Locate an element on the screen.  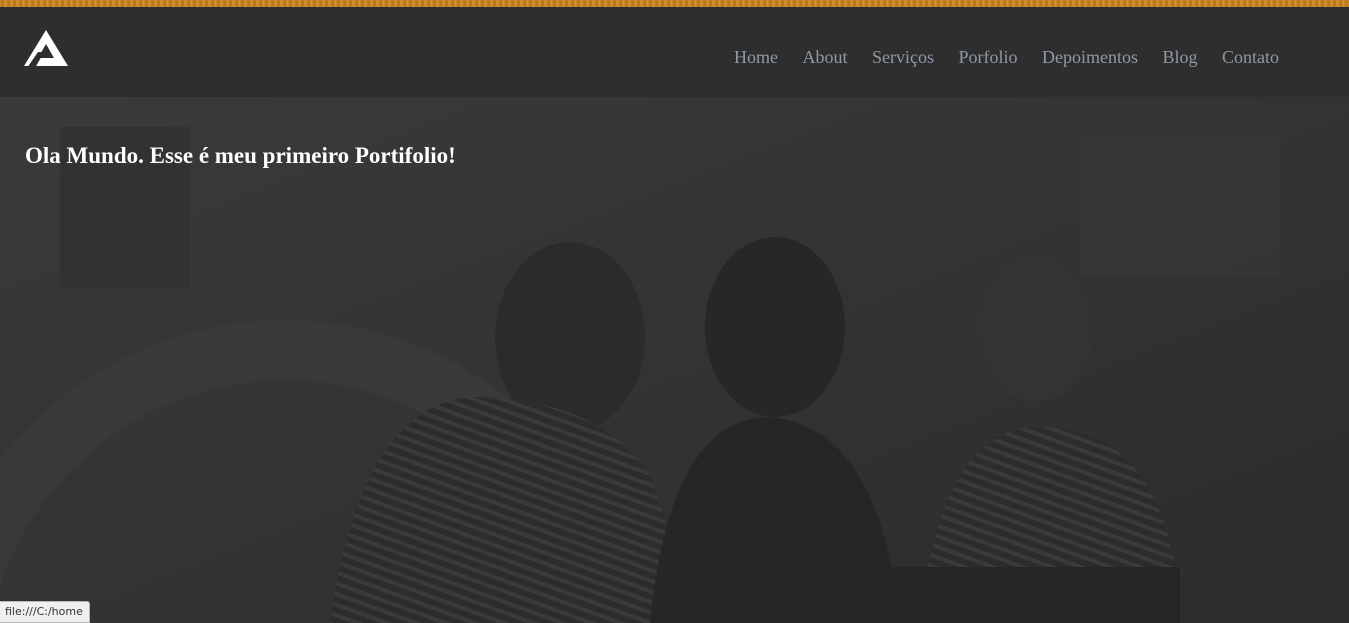
nav-item-servicos: Serviços is located at coordinates (903, 57).